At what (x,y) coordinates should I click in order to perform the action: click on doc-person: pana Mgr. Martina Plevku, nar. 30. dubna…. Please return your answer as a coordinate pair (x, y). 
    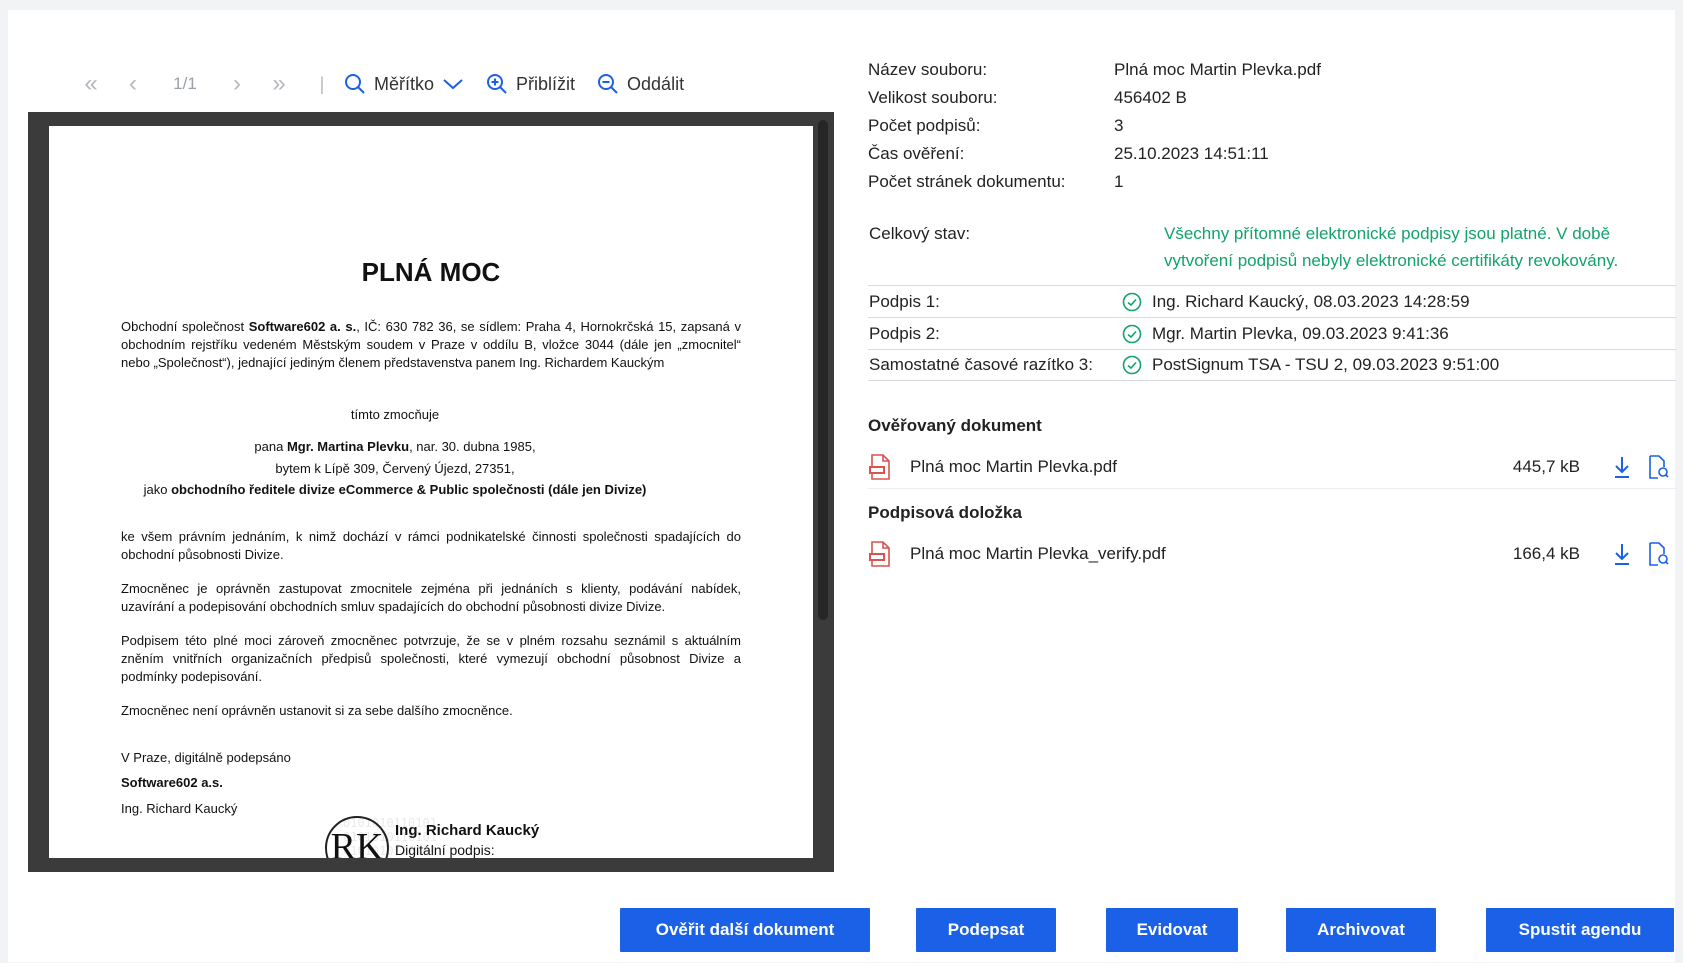
    Looking at the image, I should click on (413, 446).